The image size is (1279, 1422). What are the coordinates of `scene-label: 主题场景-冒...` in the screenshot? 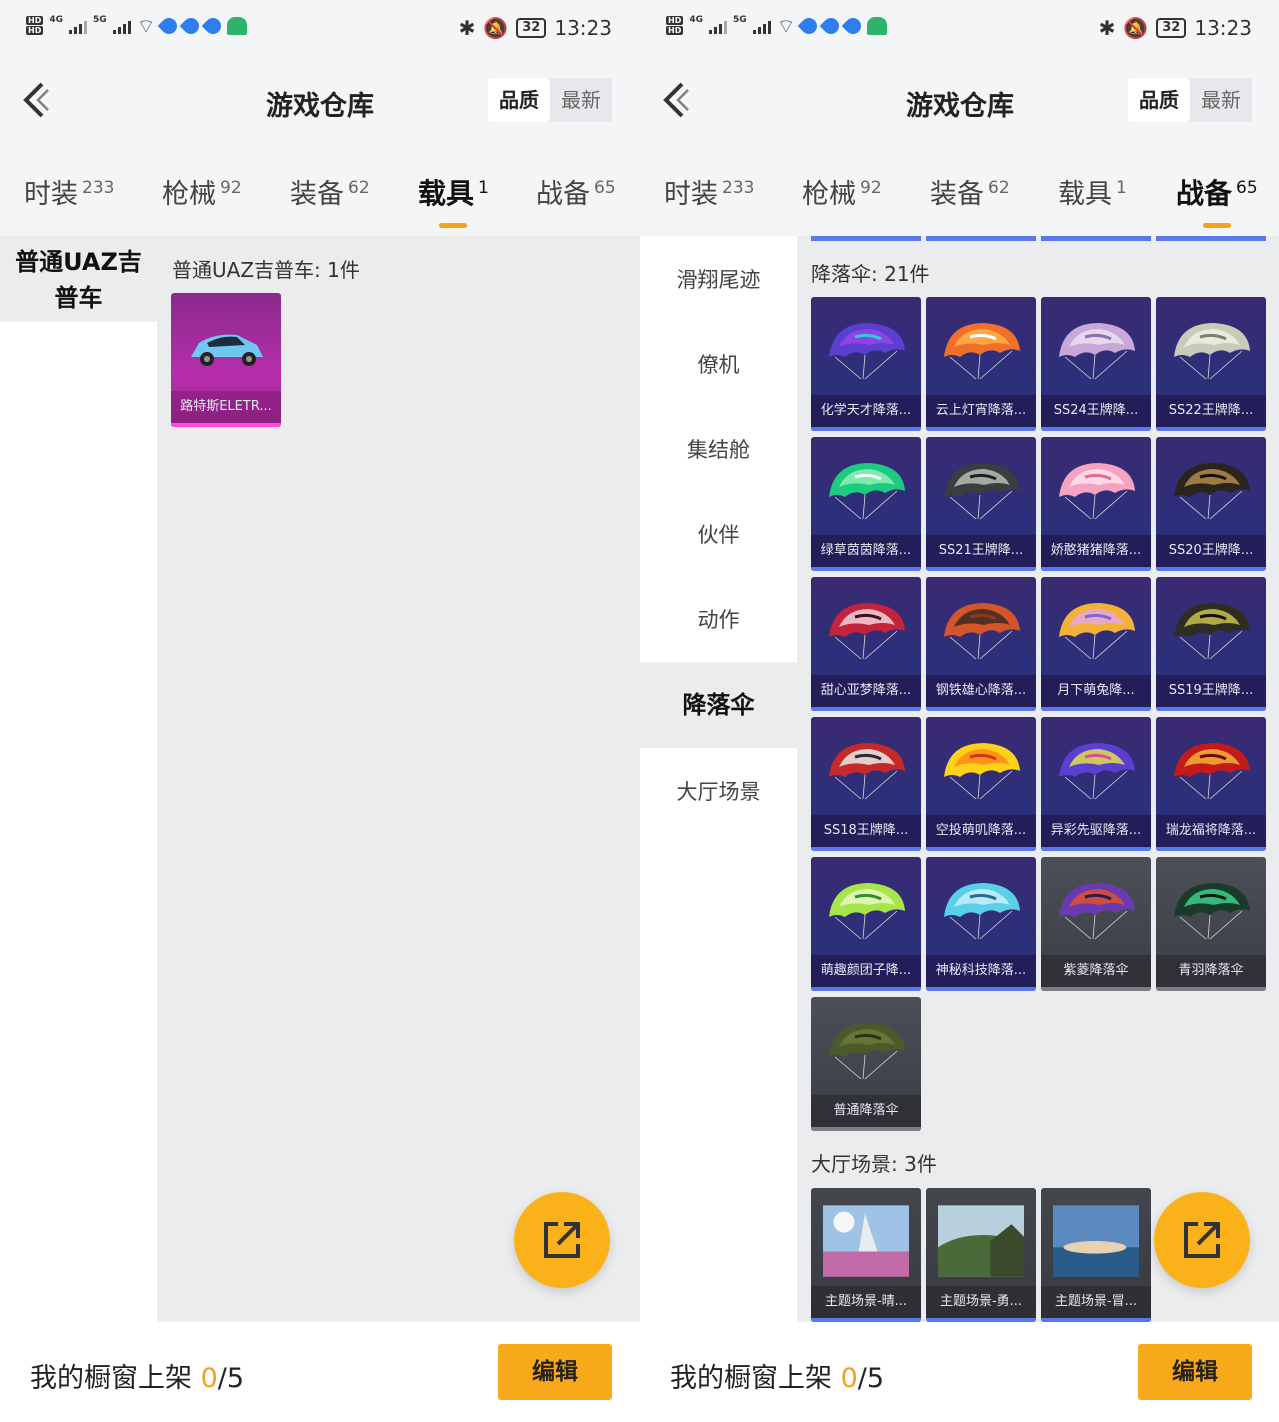 It's located at (1096, 1302).